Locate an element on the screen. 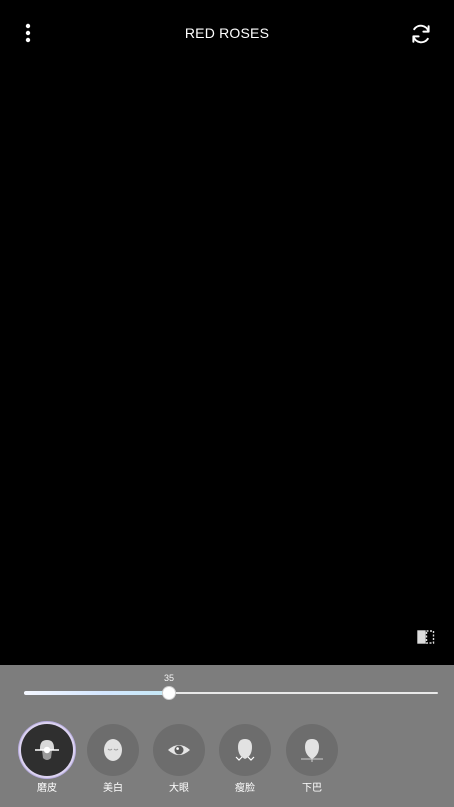  refresh-icon is located at coordinates (421, 34).